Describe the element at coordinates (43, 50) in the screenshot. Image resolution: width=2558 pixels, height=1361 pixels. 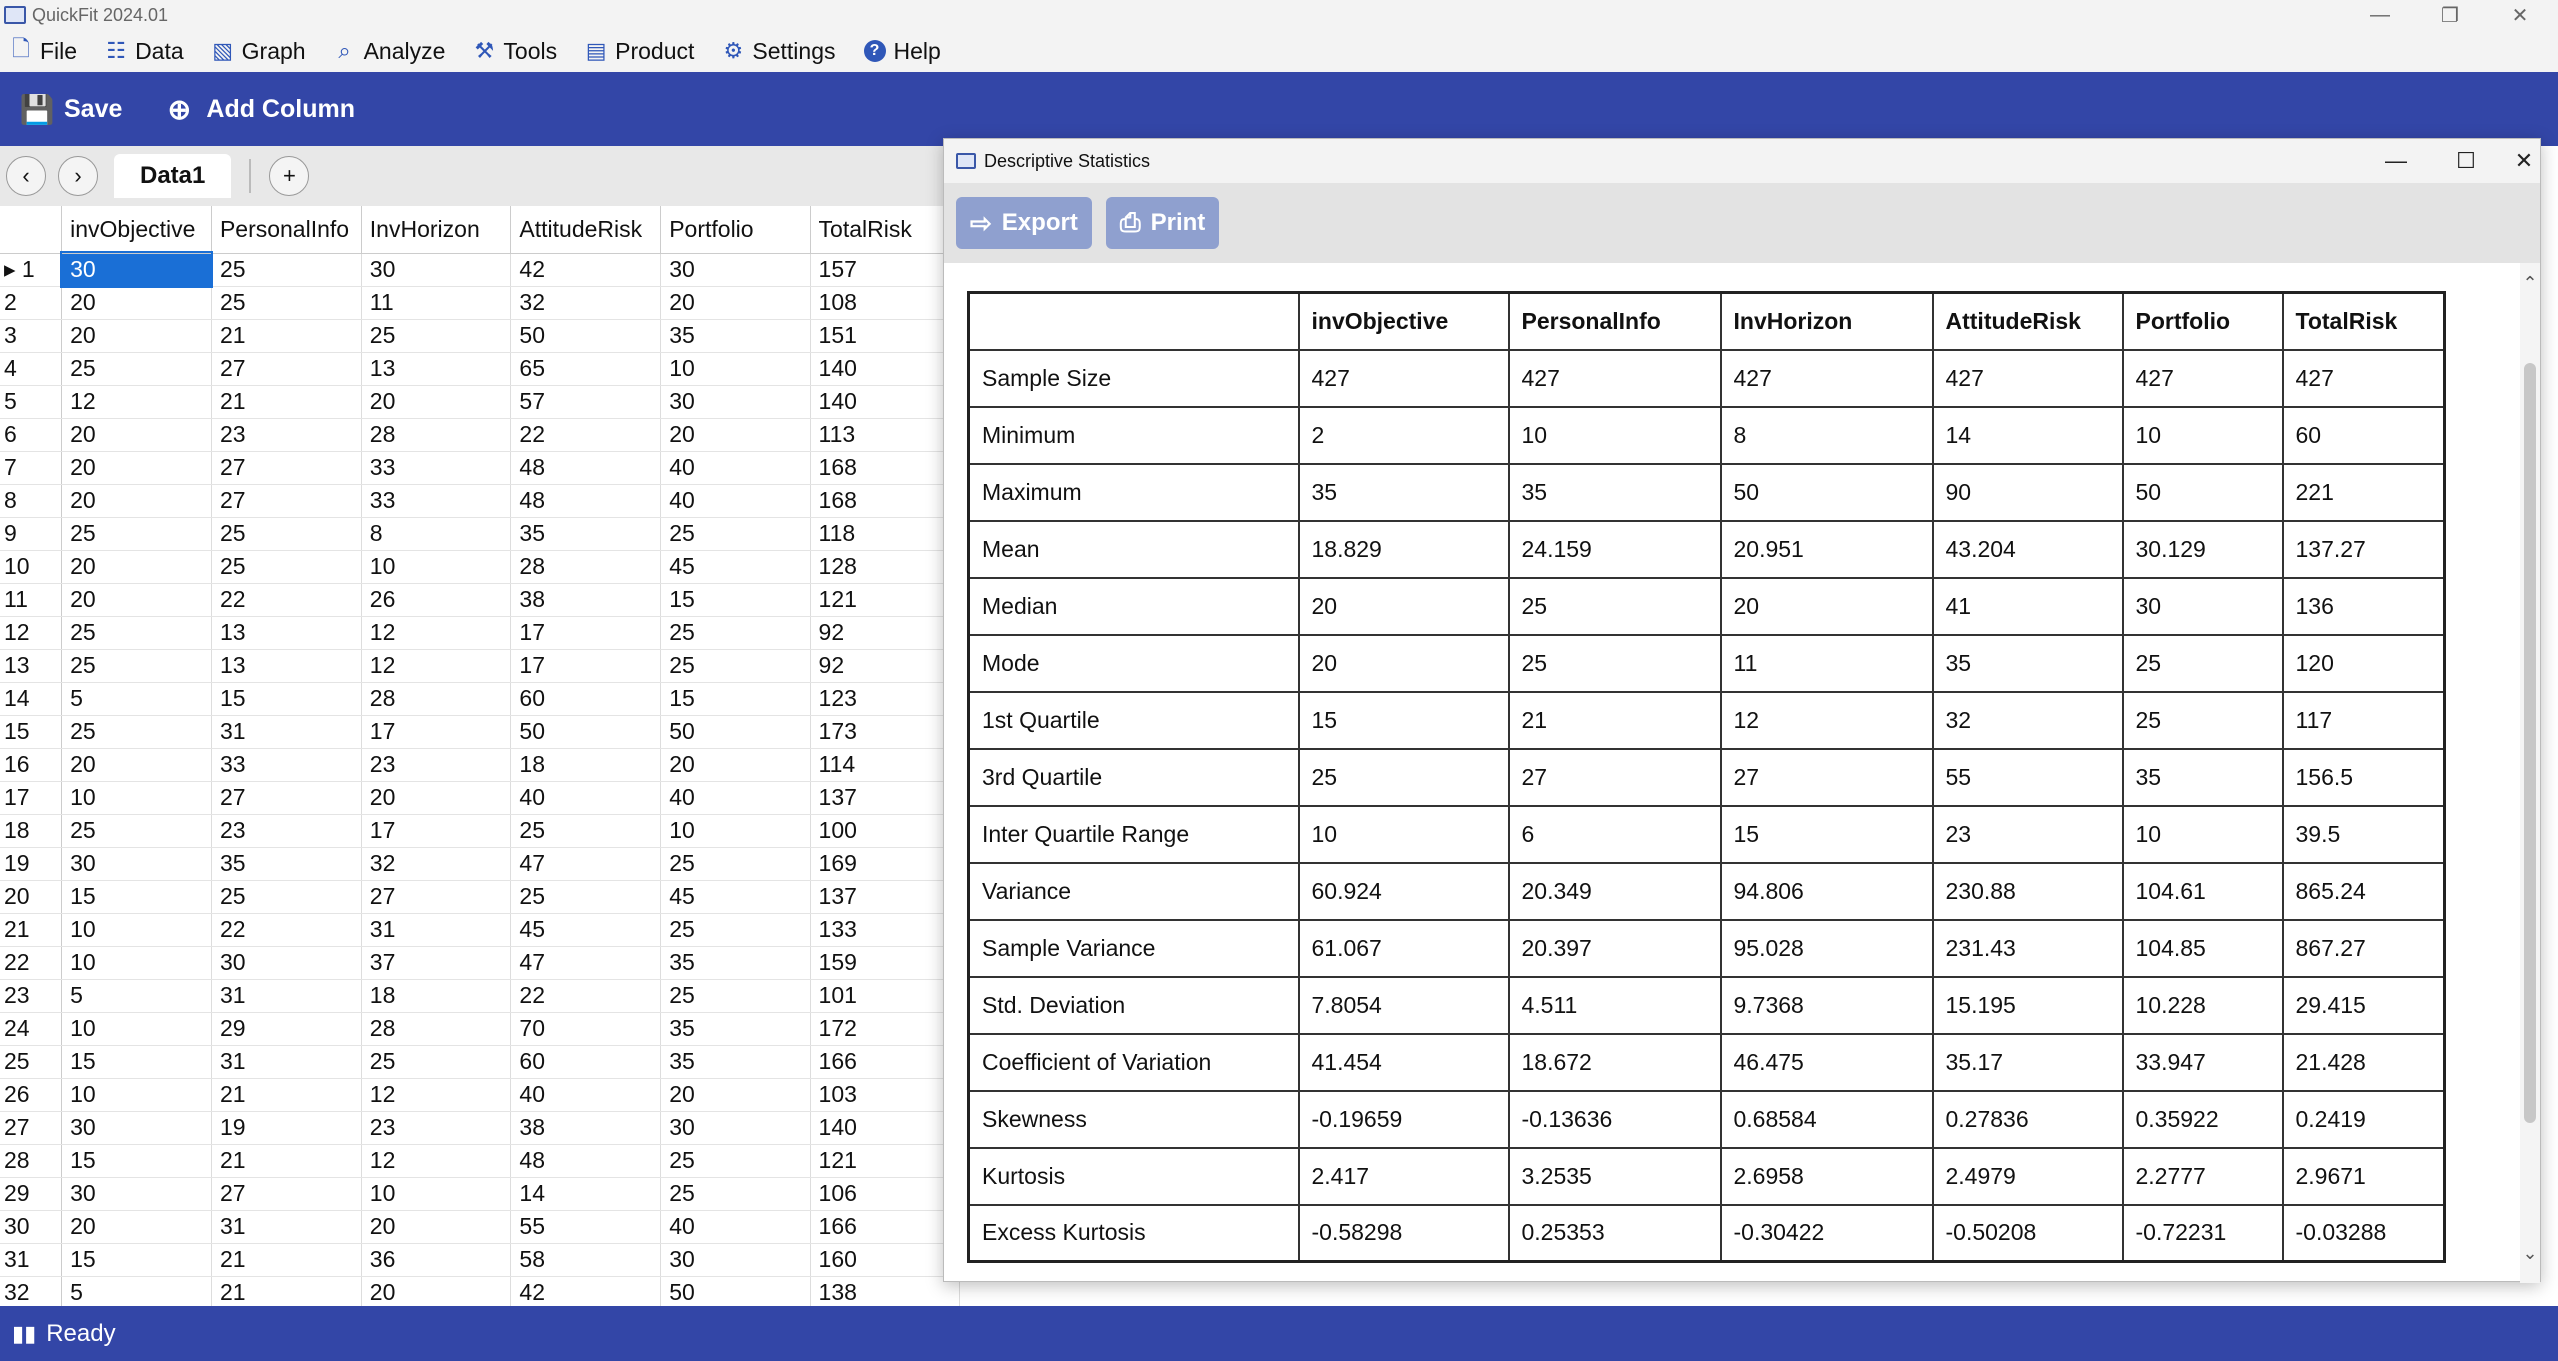
I see `menu-file: 🗋 File` at that location.